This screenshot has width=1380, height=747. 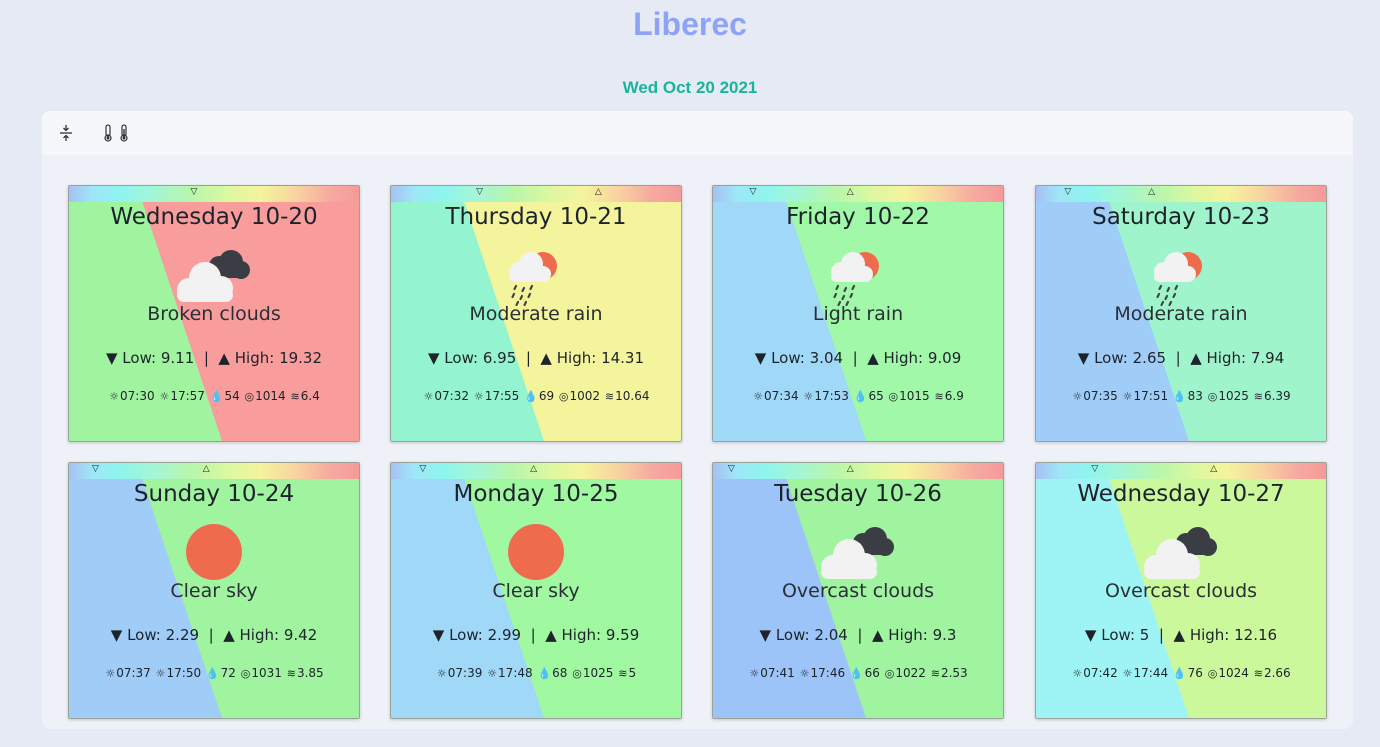 What do you see at coordinates (1267, 358) in the screenshot?
I see `high-temp: 7.94` at bounding box center [1267, 358].